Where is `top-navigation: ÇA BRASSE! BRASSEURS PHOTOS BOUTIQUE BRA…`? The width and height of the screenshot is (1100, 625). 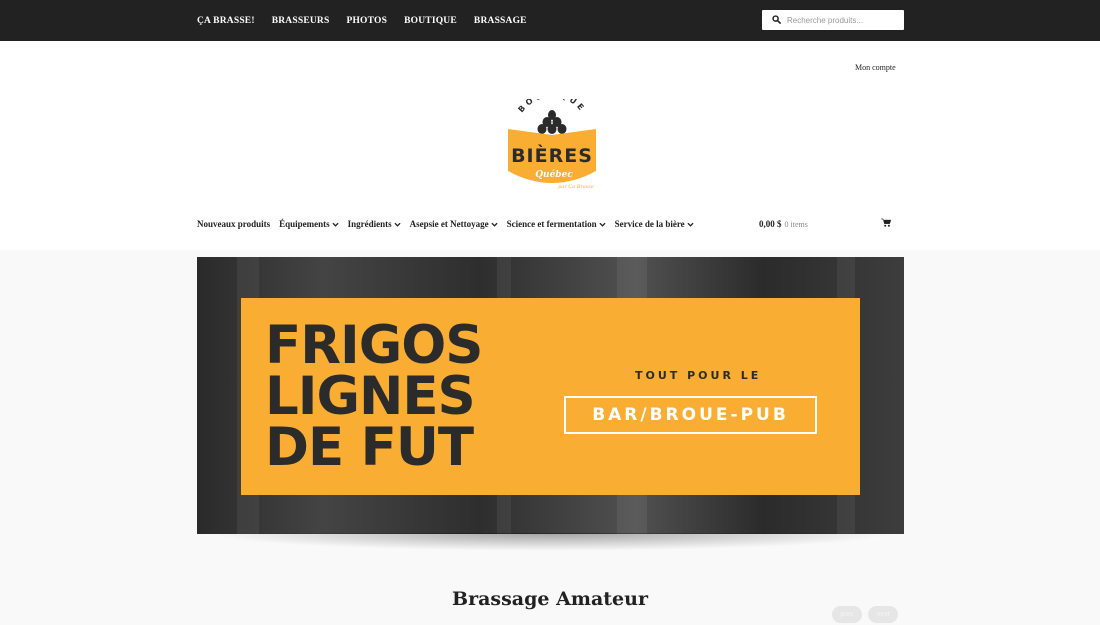 top-navigation: ÇA BRASSE! BRASSEURS PHOTOS BOUTIQUE BRA… is located at coordinates (362, 20).